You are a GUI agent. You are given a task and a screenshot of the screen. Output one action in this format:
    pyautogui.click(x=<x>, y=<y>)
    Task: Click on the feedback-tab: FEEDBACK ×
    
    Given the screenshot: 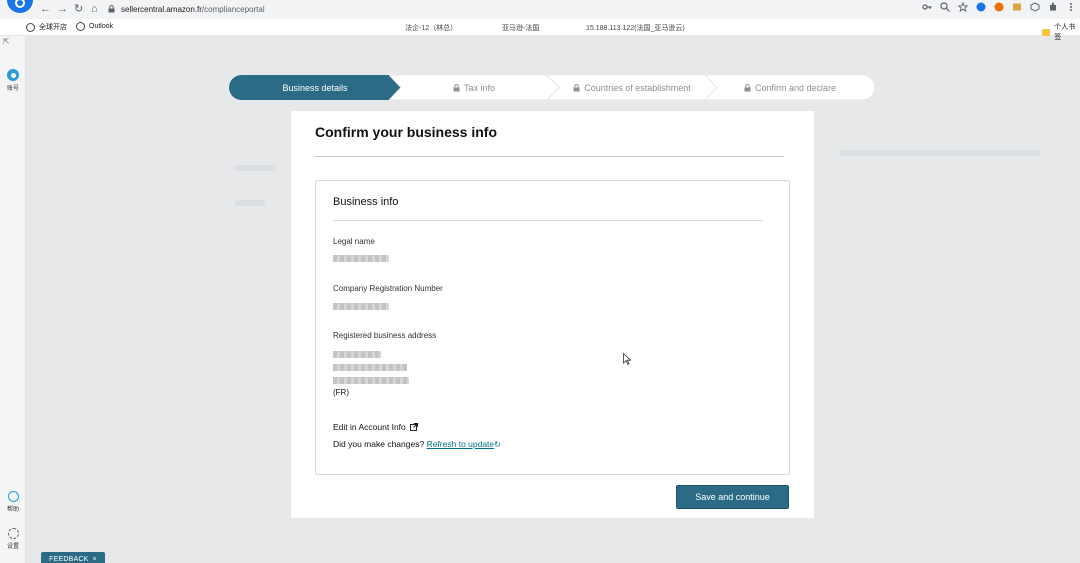 What is the action you would take?
    pyautogui.click(x=73, y=557)
    